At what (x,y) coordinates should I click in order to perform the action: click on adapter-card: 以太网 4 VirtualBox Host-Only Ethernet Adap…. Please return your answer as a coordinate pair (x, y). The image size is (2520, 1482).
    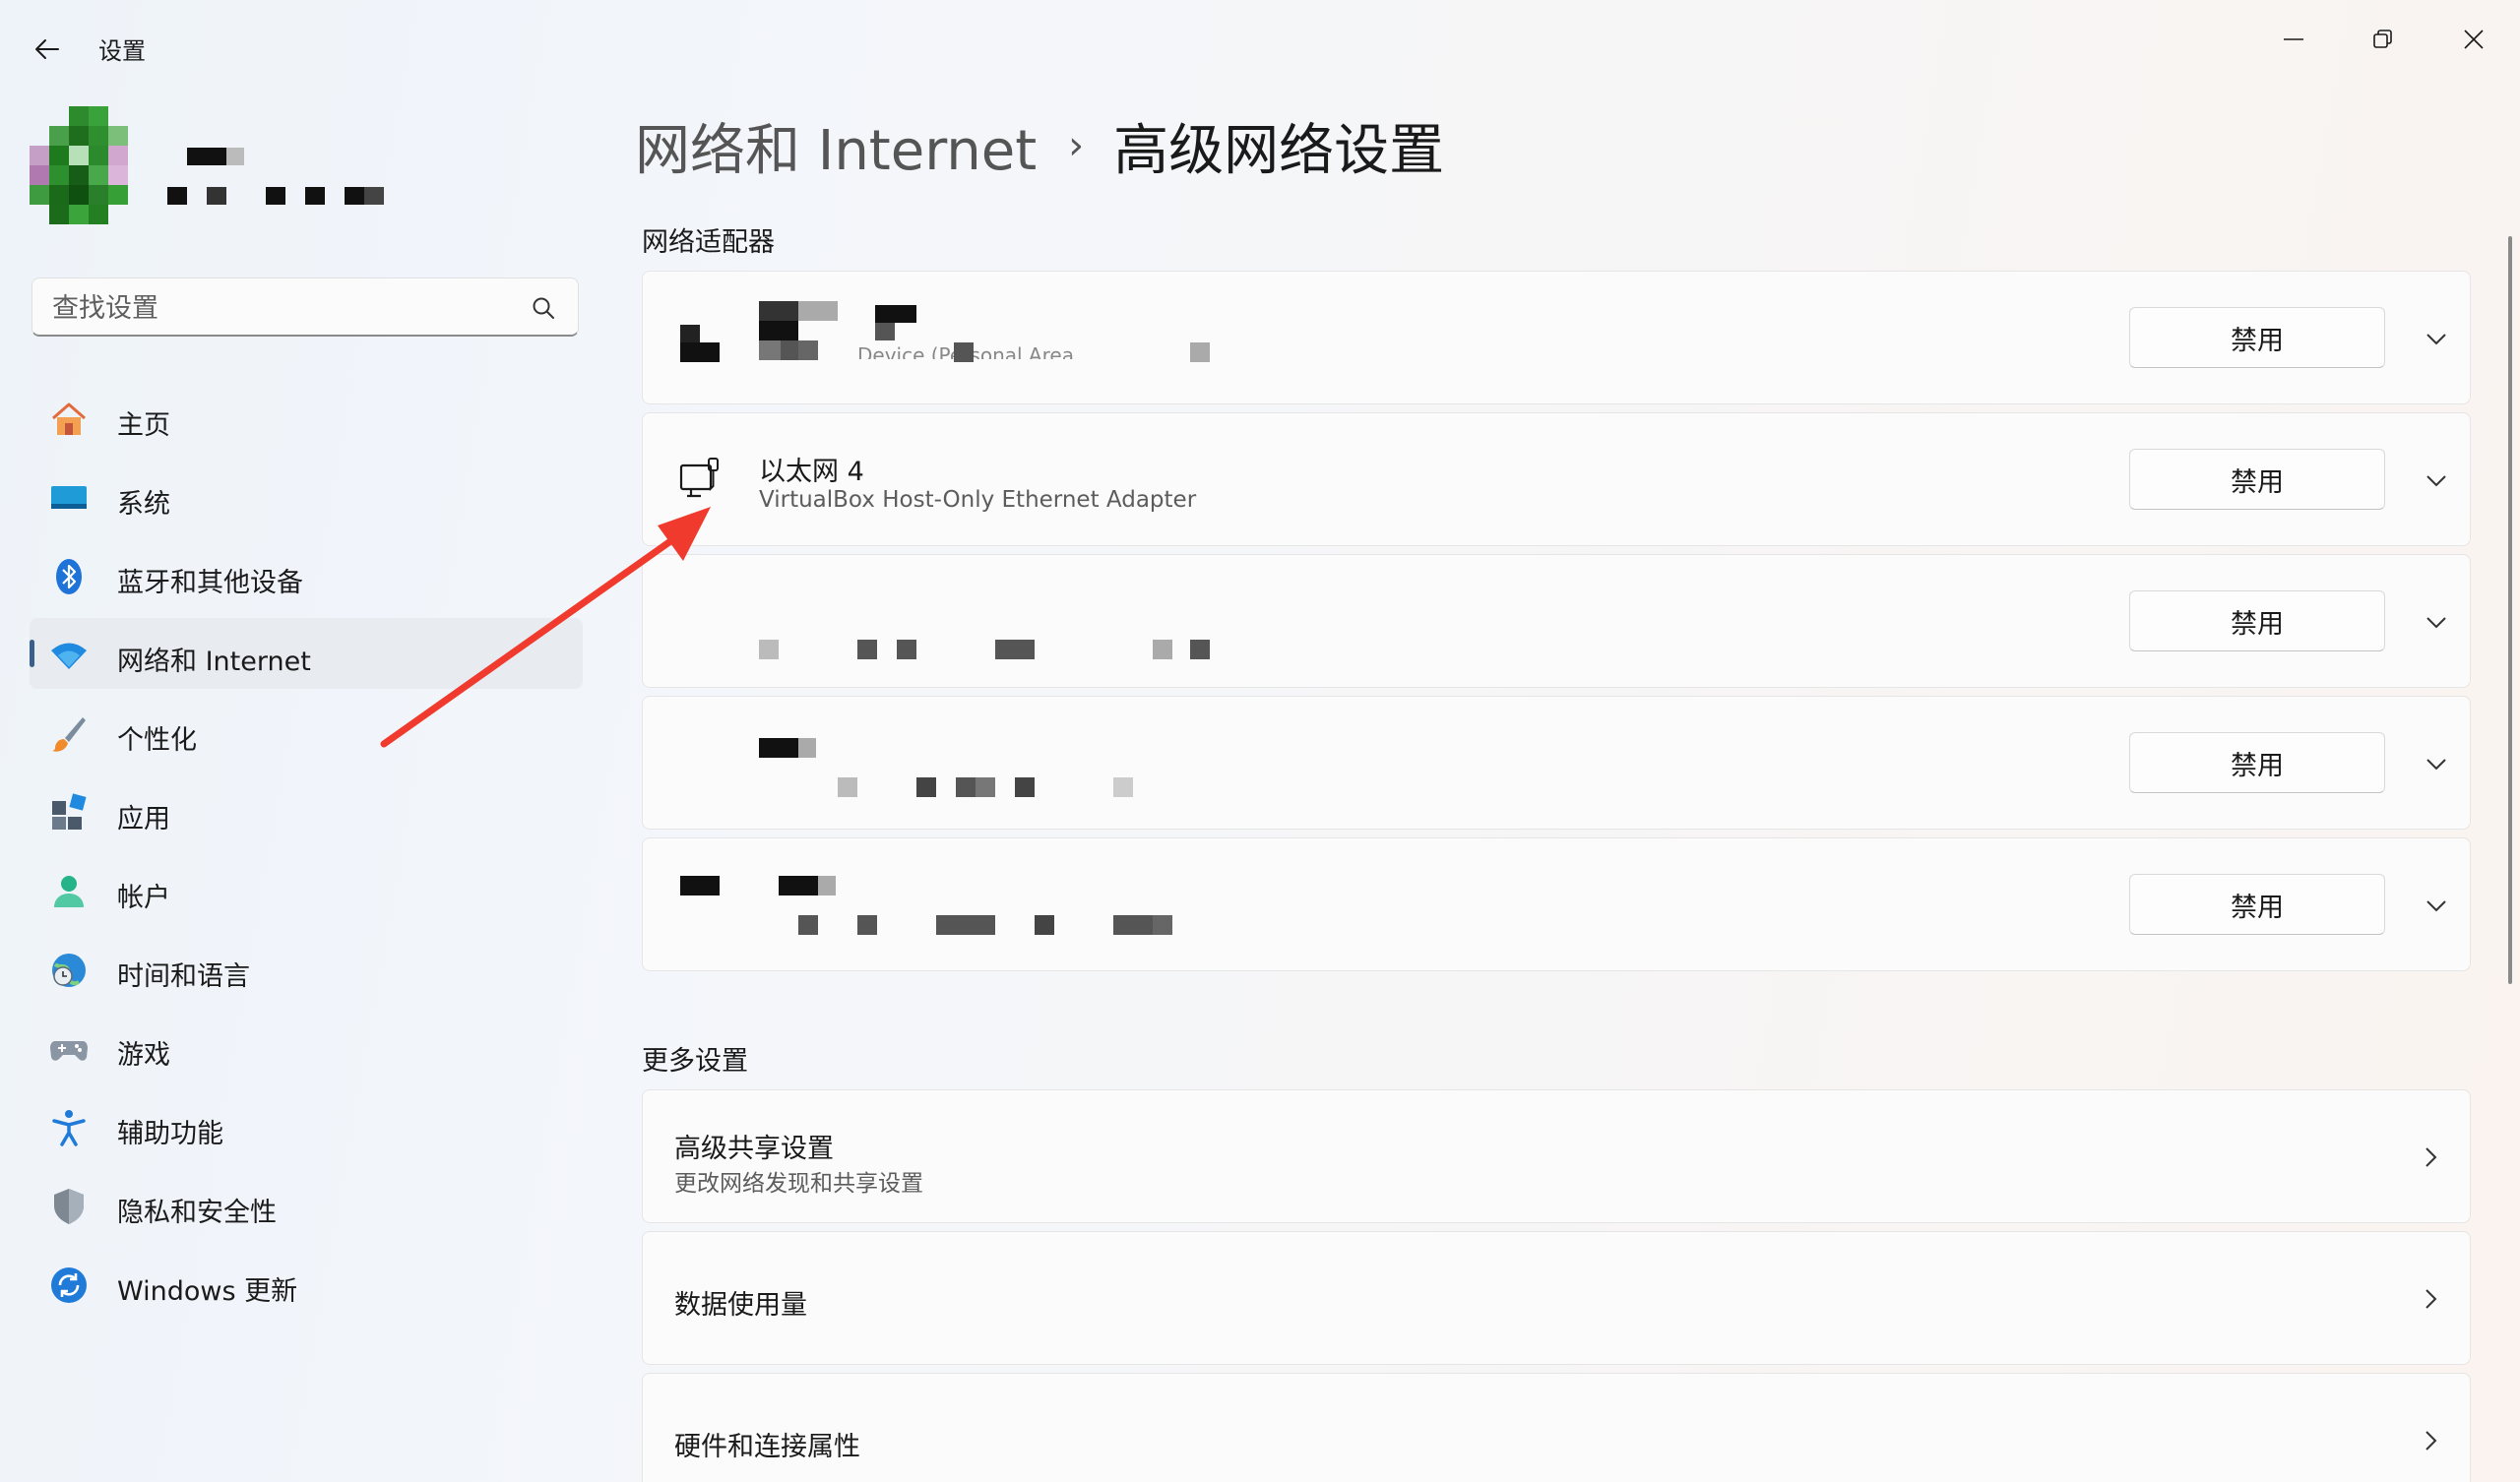
    Looking at the image, I should click on (1556, 479).